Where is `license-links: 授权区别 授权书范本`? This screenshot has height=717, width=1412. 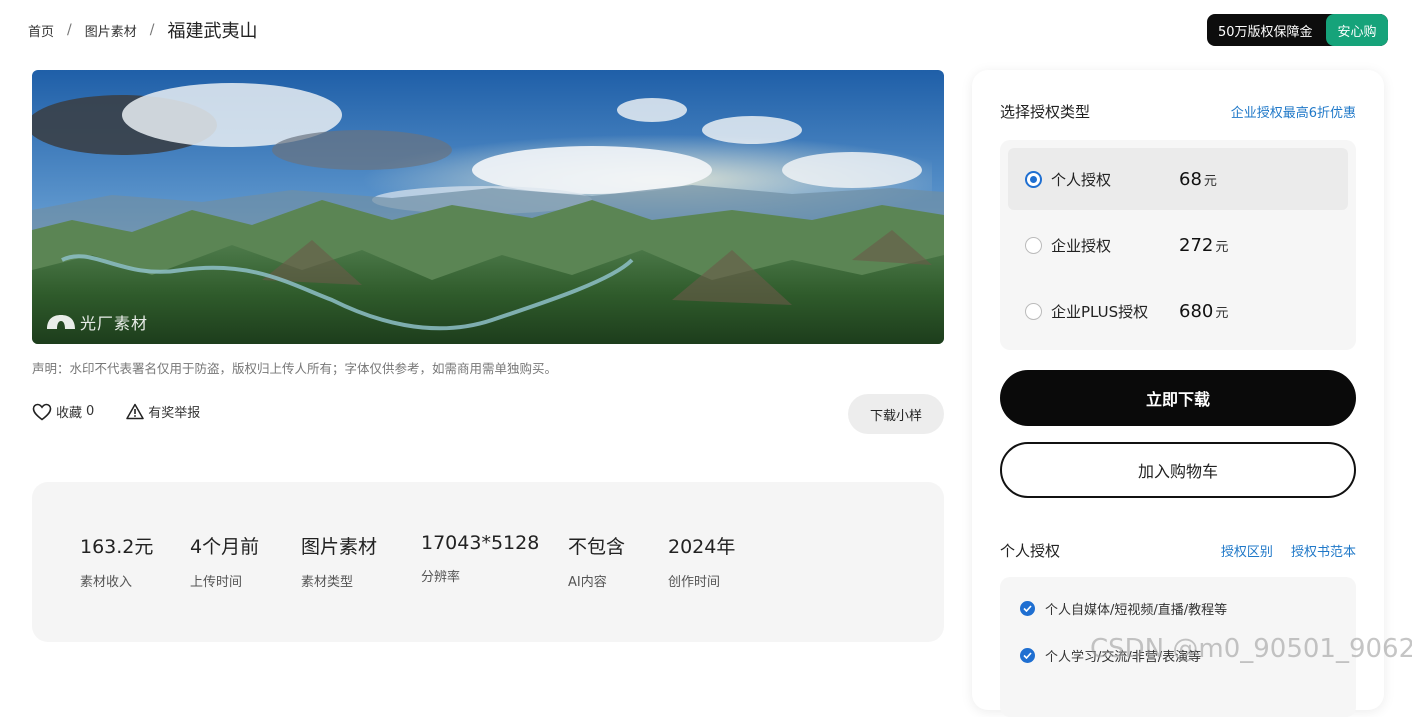 license-links: 授权区别 授权书范本 is located at coordinates (1282, 550).